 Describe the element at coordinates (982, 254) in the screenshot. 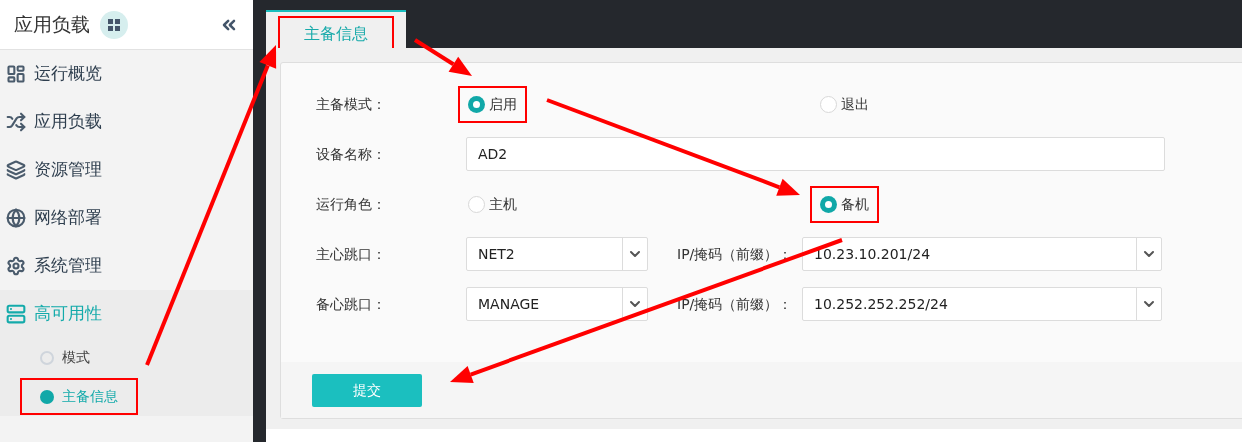

I see `select-field: 10.23.10.201/24` at that location.